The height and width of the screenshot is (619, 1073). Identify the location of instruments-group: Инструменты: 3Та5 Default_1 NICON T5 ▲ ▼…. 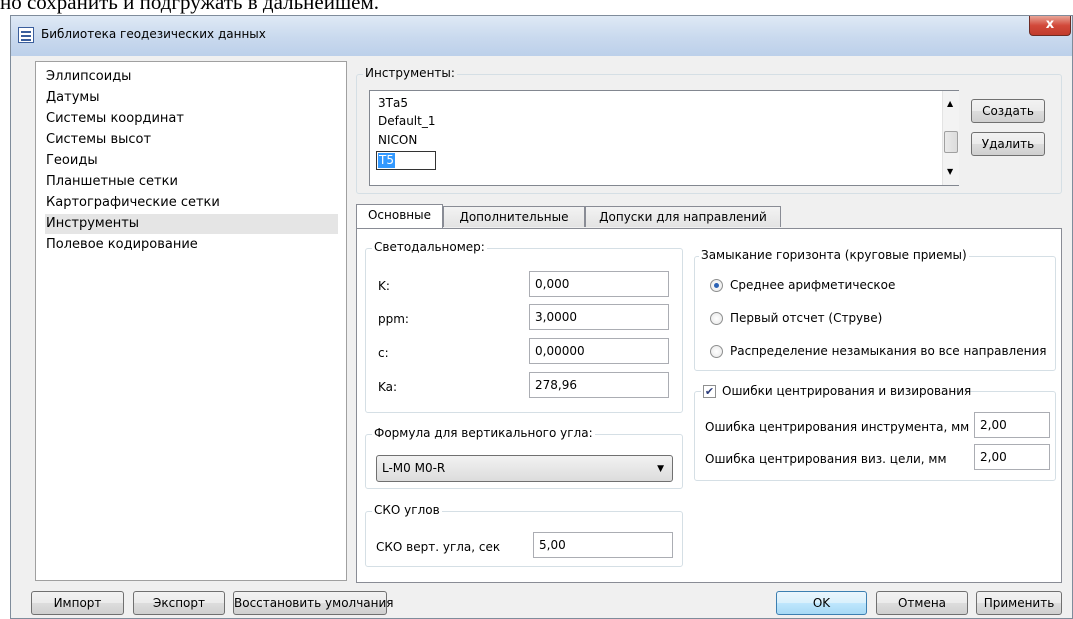
(709, 130).